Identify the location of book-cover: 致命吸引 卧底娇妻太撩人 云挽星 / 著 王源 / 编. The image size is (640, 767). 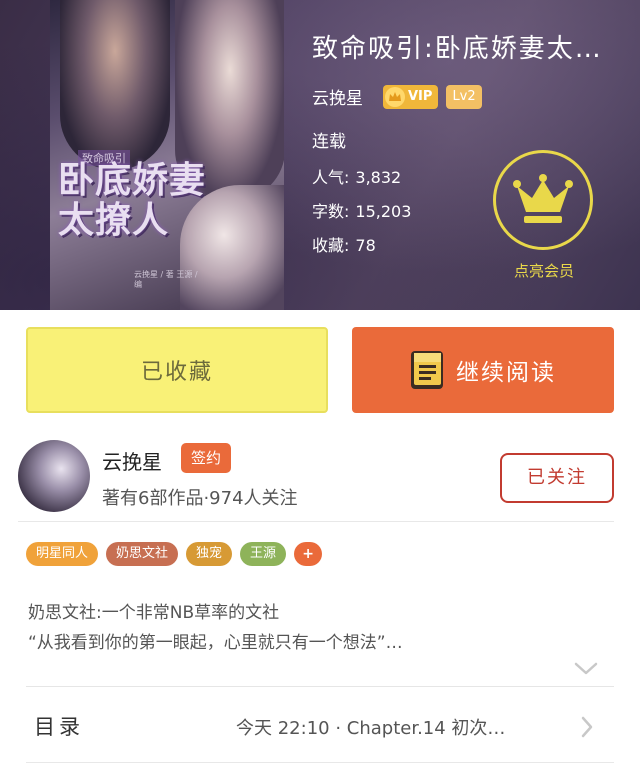
(167, 155).